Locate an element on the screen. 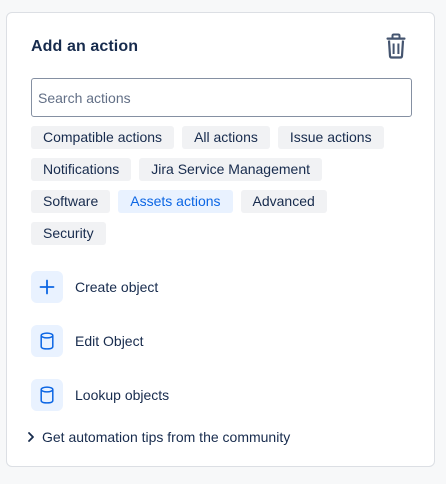 The image size is (446, 484). panel-title: Add an action is located at coordinates (85, 46).